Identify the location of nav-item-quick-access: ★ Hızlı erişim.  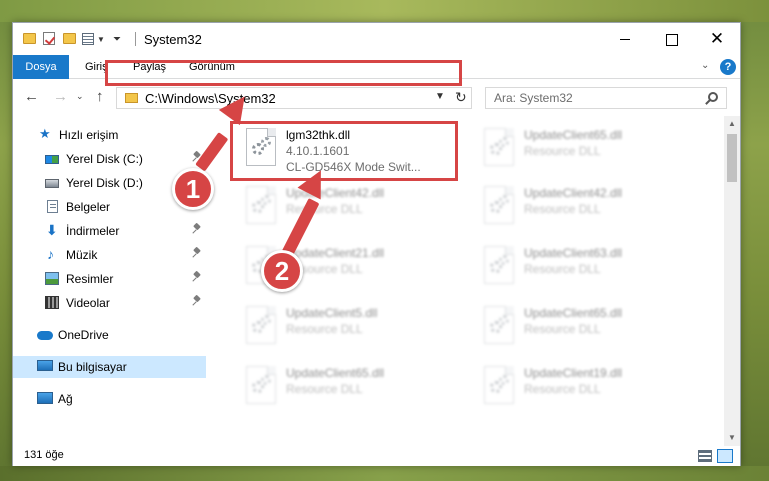
(109, 135).